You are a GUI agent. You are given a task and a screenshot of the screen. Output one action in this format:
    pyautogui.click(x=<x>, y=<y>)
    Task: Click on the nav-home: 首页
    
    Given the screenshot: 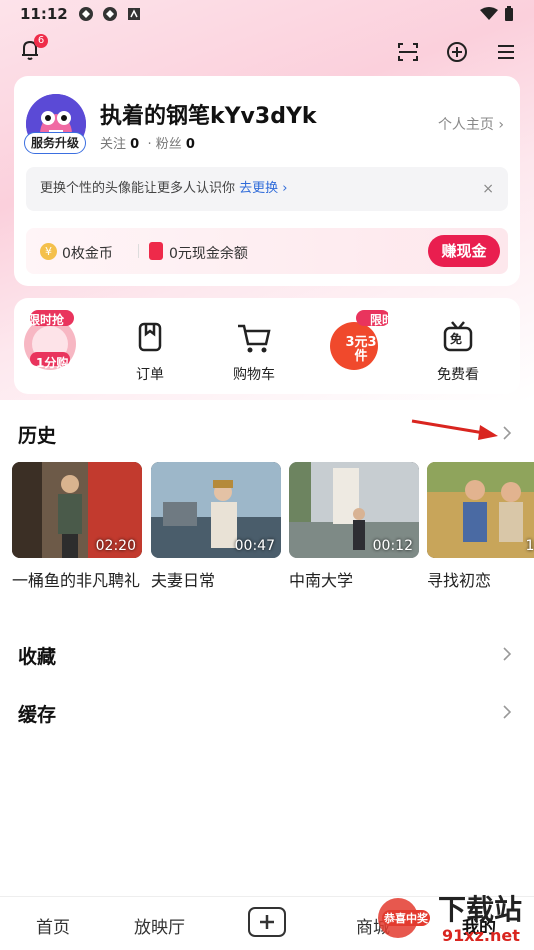 What is the action you would take?
    pyautogui.click(x=53, y=925)
    